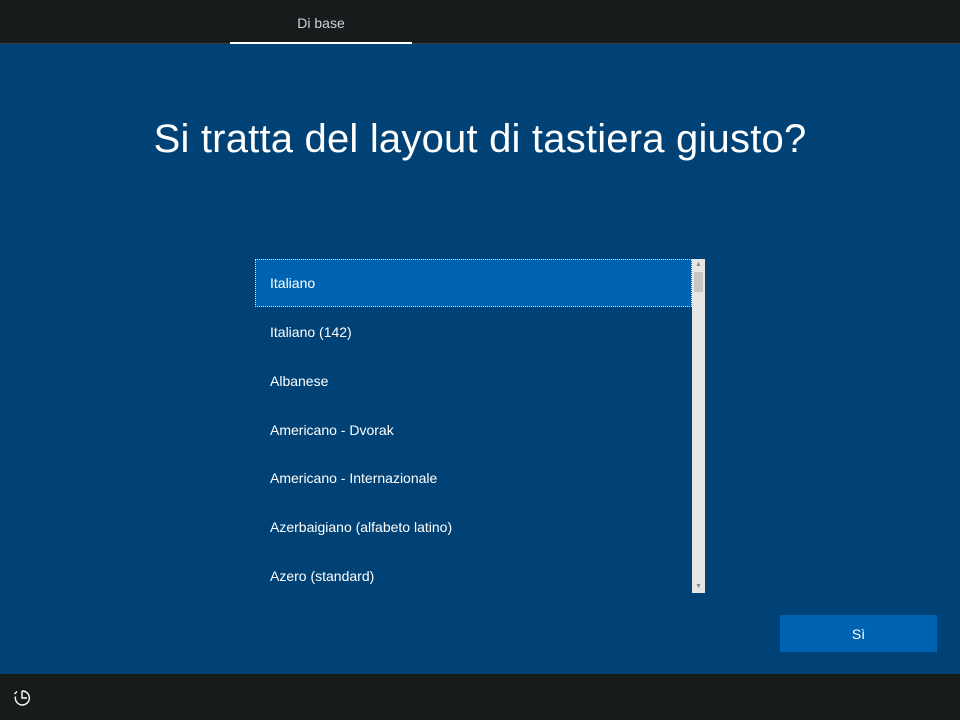 This screenshot has height=720, width=960. What do you see at coordinates (473, 381) in the screenshot?
I see `list-item-albanese: Albanese` at bounding box center [473, 381].